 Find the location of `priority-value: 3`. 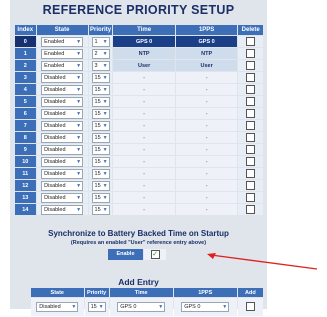

priority-value: 3 is located at coordinates (96, 65).